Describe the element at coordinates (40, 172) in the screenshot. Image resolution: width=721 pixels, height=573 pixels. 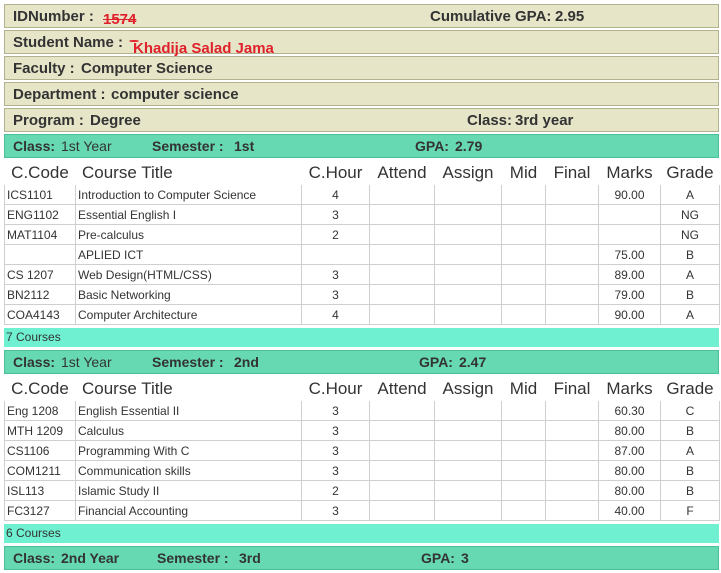
I see `col-header-code: C.Code` at that location.